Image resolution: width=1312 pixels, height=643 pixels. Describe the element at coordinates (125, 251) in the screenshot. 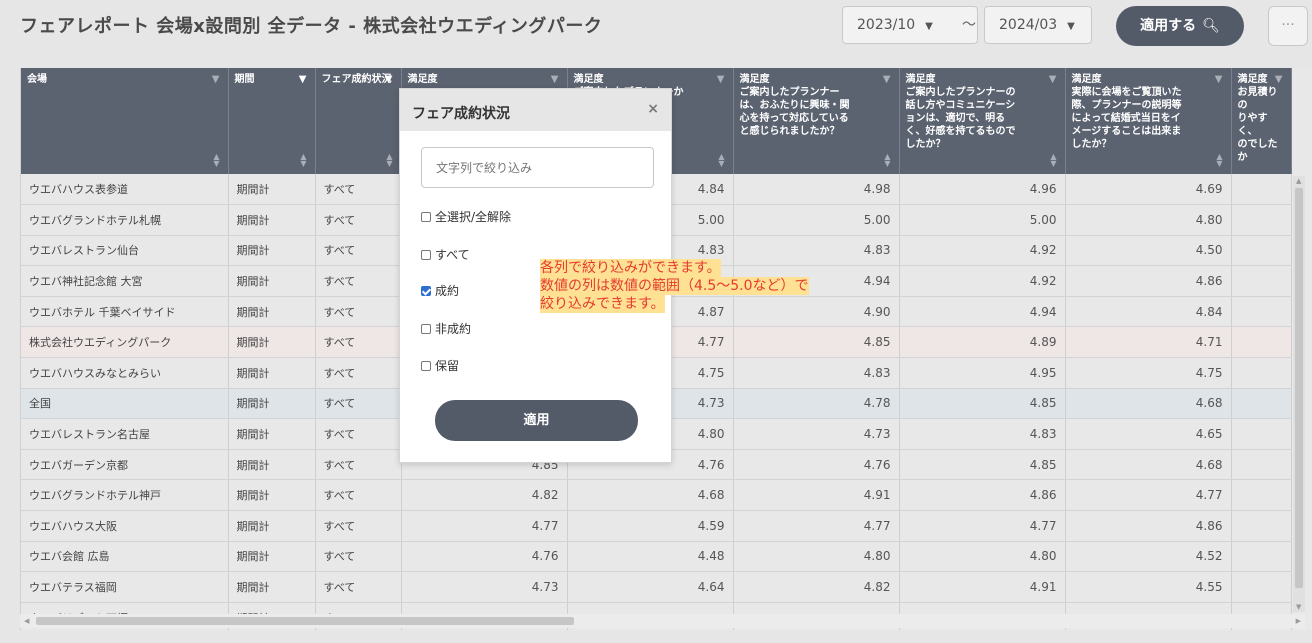

I see `table-cell: ウエバレストラン仙台` at that location.